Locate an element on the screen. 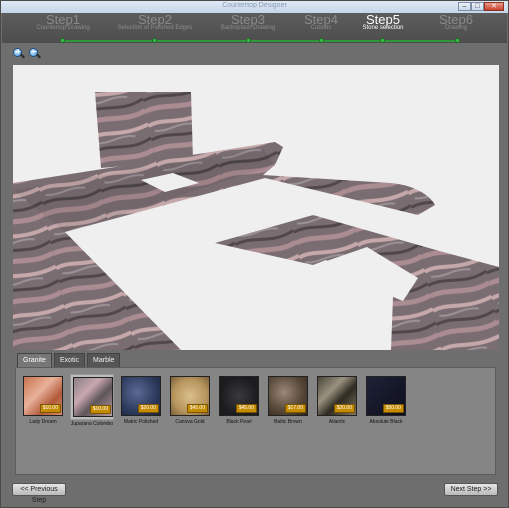  tab-exotic: Exotic is located at coordinates (69, 360).